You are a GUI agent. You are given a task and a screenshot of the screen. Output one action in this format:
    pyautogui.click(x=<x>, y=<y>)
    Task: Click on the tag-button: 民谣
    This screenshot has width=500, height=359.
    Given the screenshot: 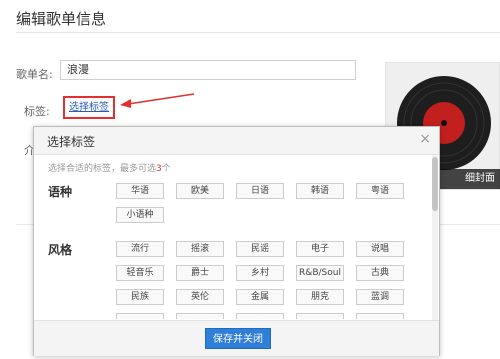 What is the action you would take?
    pyautogui.click(x=260, y=249)
    